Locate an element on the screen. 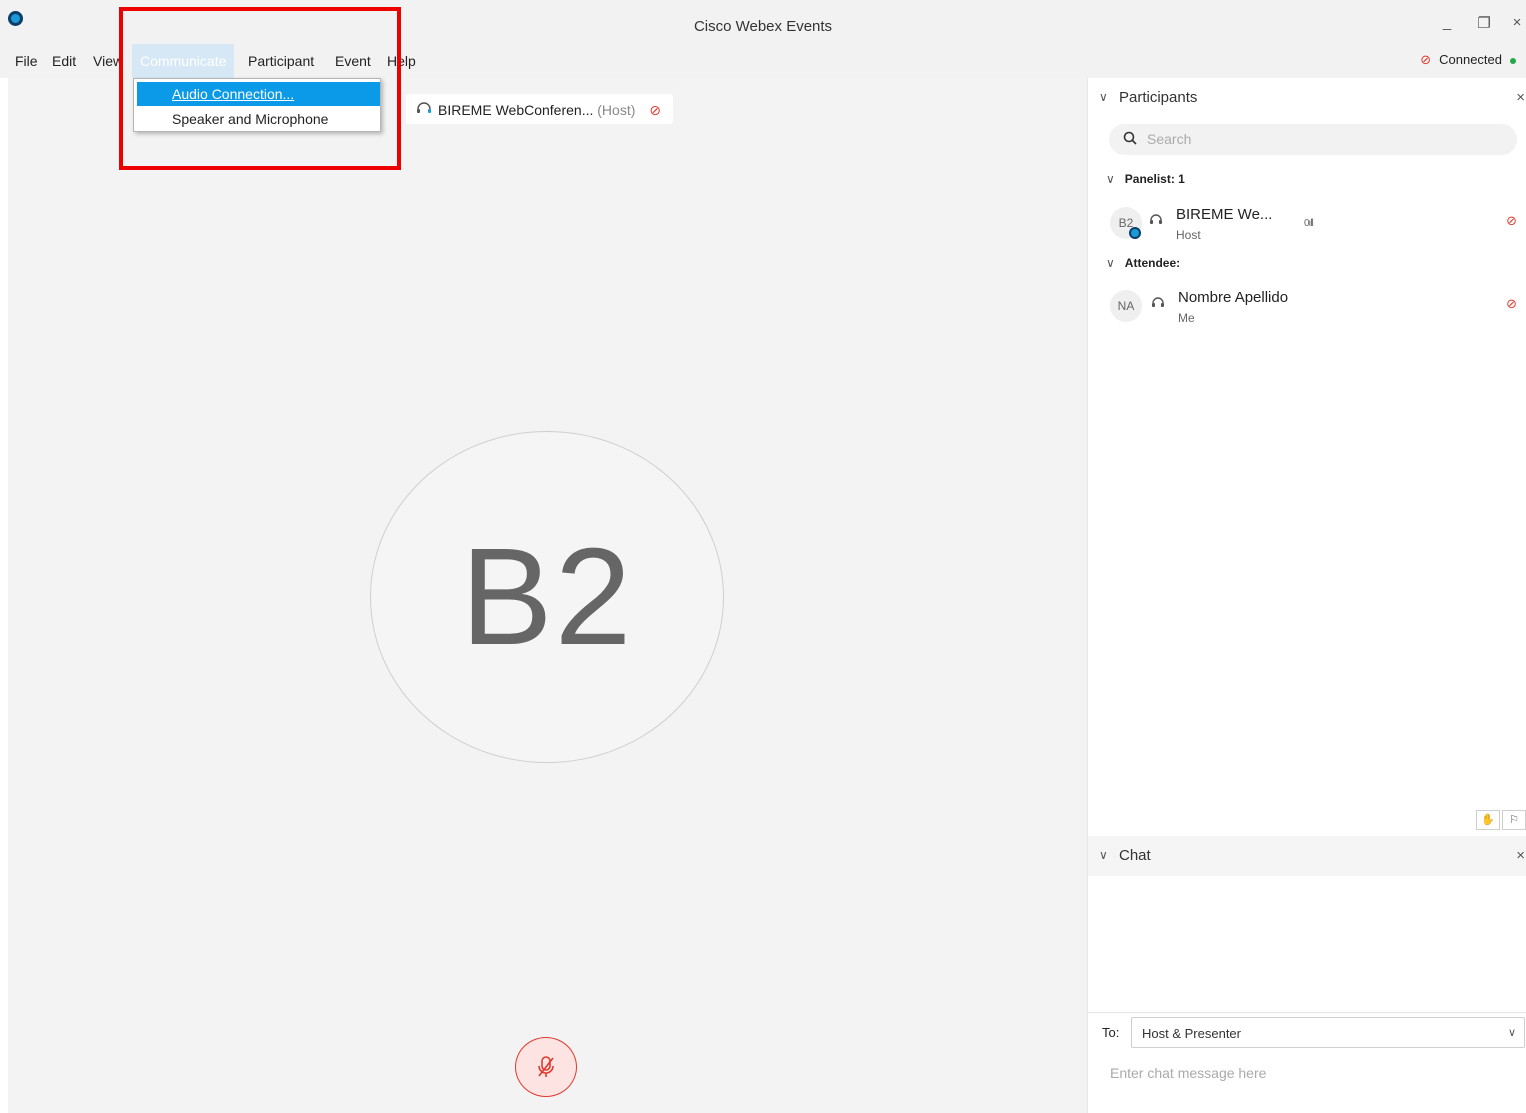  participant-role: Host is located at coordinates (1188, 235).